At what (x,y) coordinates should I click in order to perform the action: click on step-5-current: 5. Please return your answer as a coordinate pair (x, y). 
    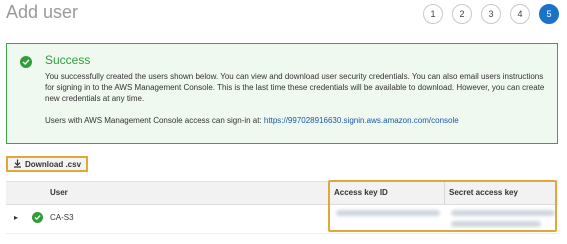
    Looking at the image, I should click on (549, 14).